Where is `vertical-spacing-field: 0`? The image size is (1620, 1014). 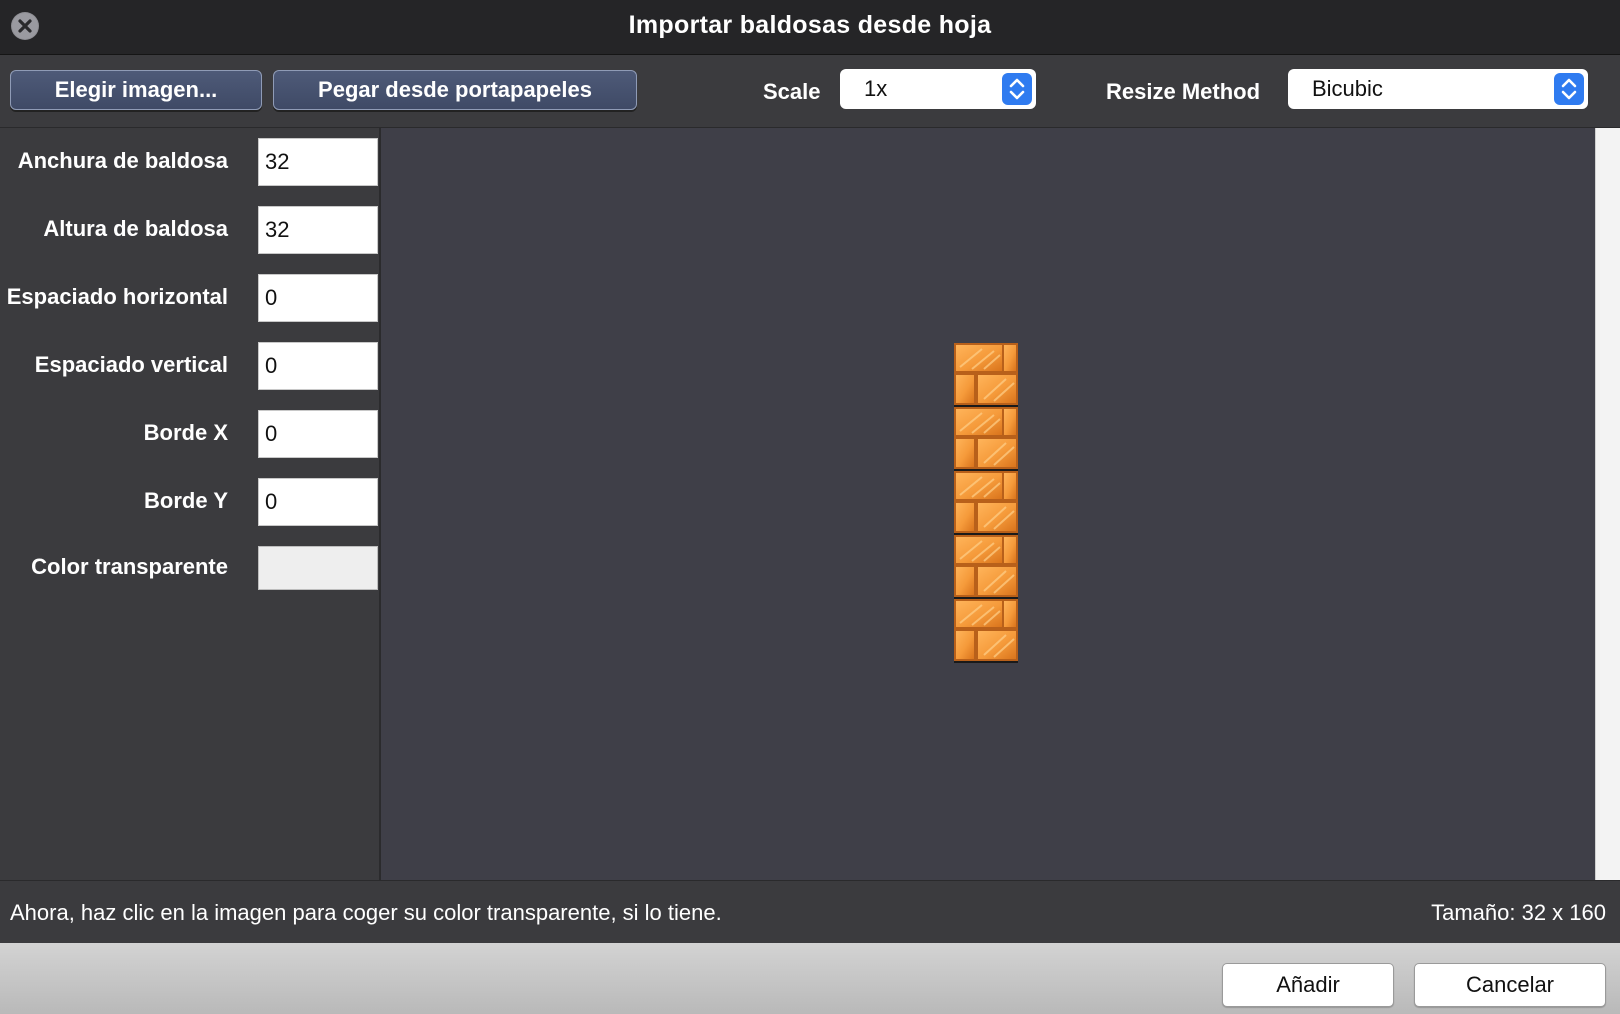
vertical-spacing-field: 0 is located at coordinates (318, 366).